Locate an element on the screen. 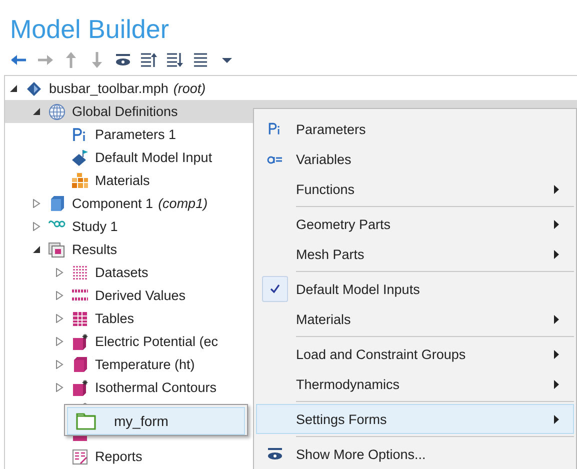  menu-item: Mesh Parts is located at coordinates (415, 254).